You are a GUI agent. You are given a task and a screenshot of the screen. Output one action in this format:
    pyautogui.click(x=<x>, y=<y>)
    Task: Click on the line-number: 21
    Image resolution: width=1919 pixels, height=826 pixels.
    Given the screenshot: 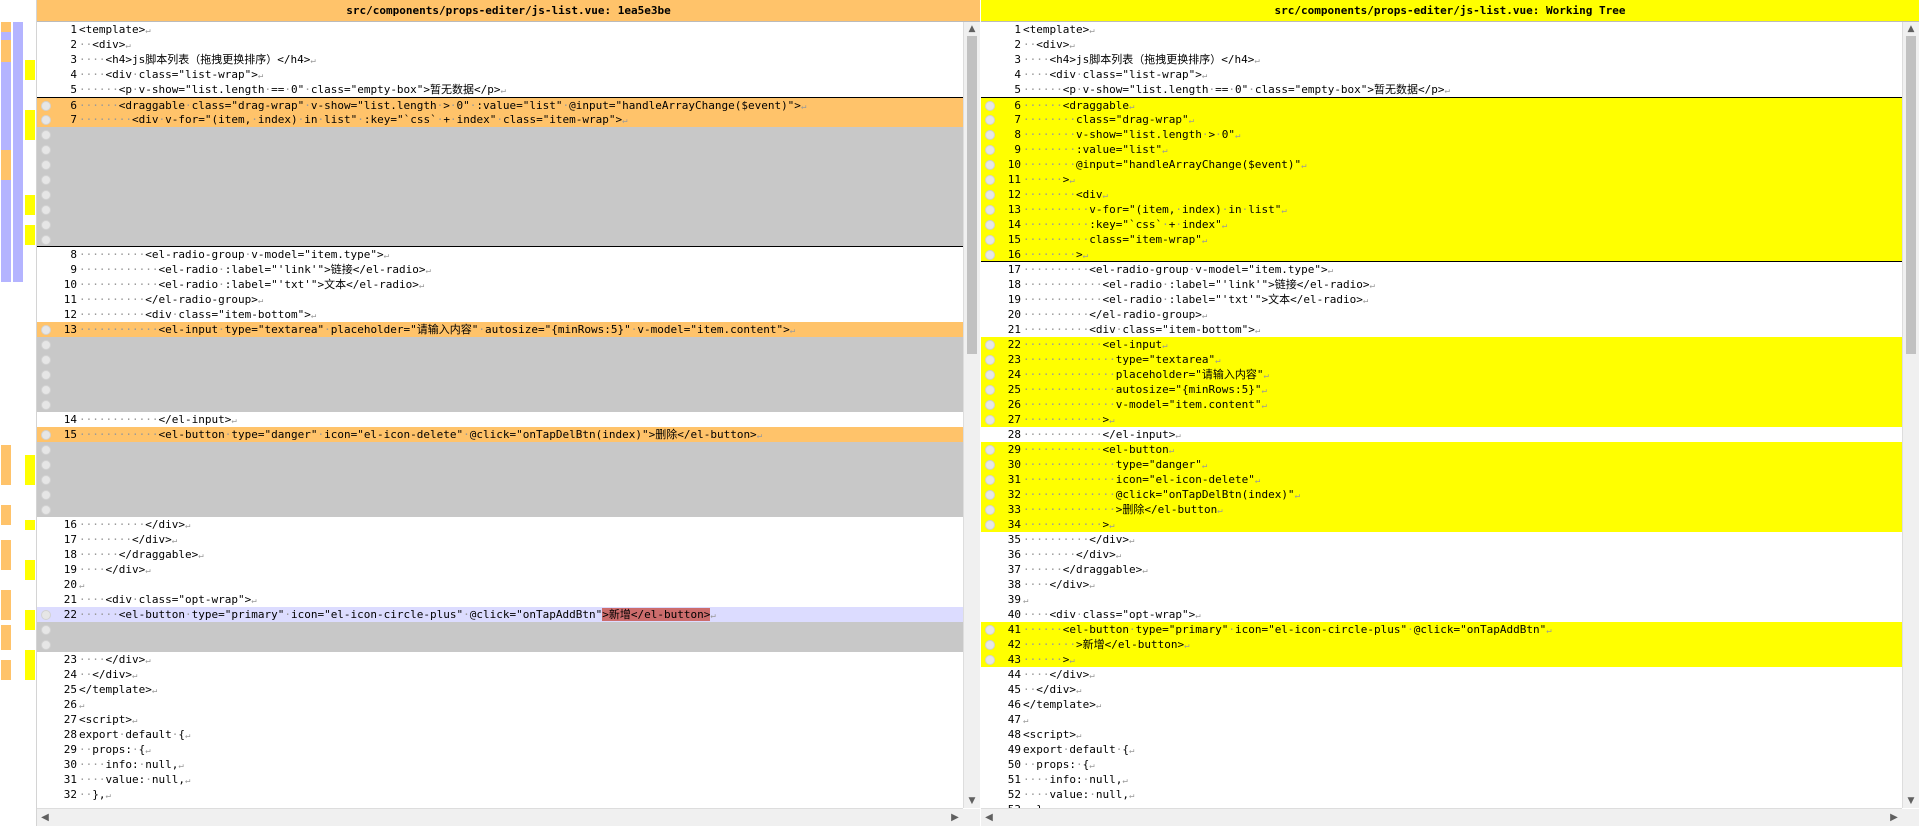 What is the action you would take?
    pyautogui.click(x=70, y=599)
    